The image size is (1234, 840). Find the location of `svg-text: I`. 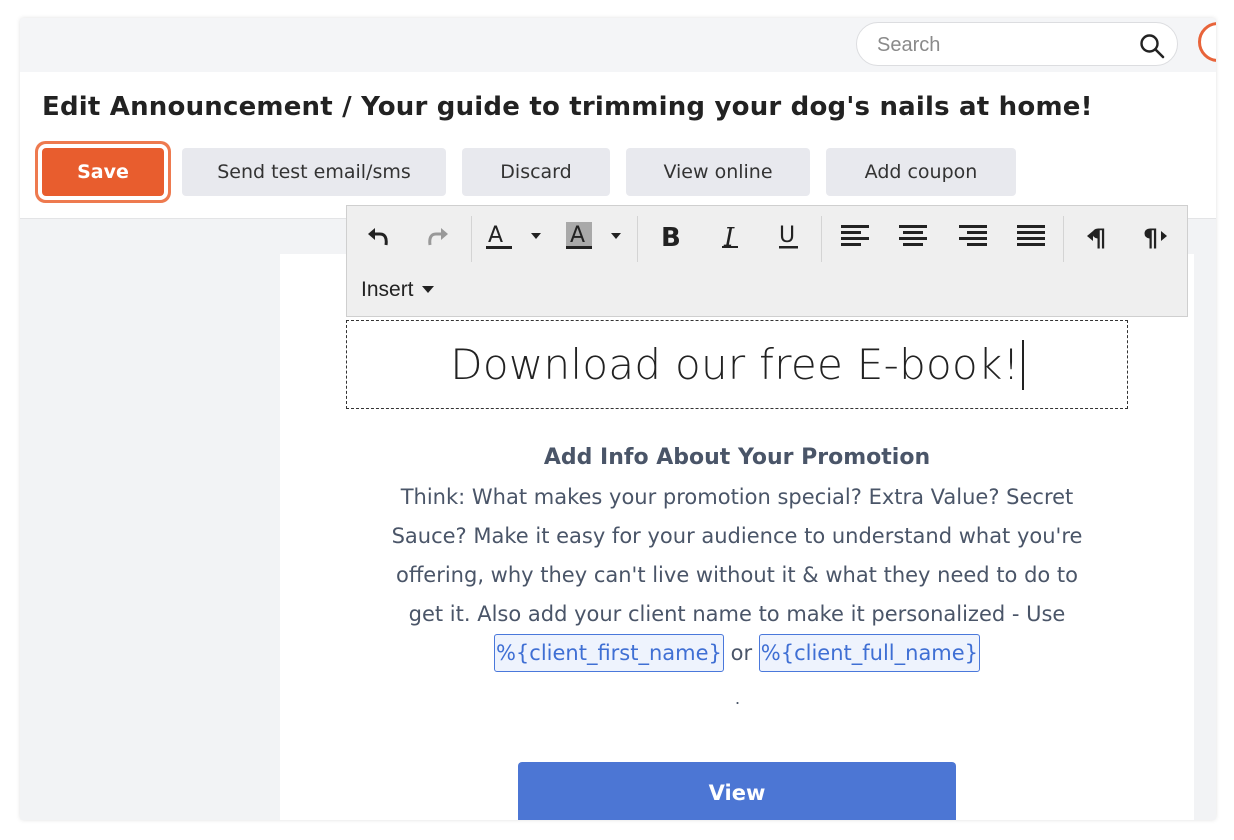

svg-text: I is located at coordinates (729, 236).